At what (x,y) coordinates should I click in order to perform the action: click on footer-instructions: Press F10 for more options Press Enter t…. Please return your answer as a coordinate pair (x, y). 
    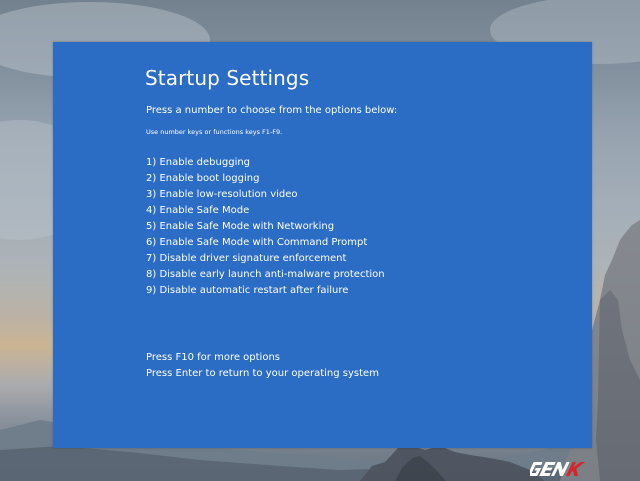
    Looking at the image, I should click on (262, 366).